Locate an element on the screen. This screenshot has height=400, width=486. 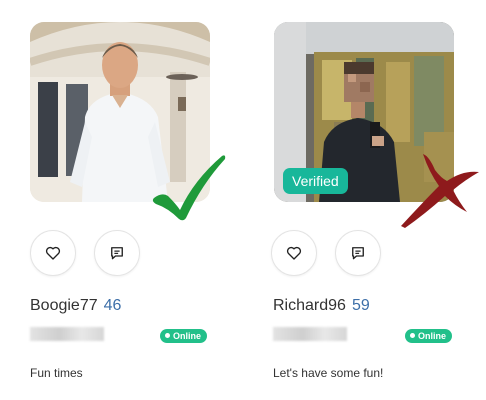
name-age-row: Boogie77 46 is located at coordinates (75, 306).